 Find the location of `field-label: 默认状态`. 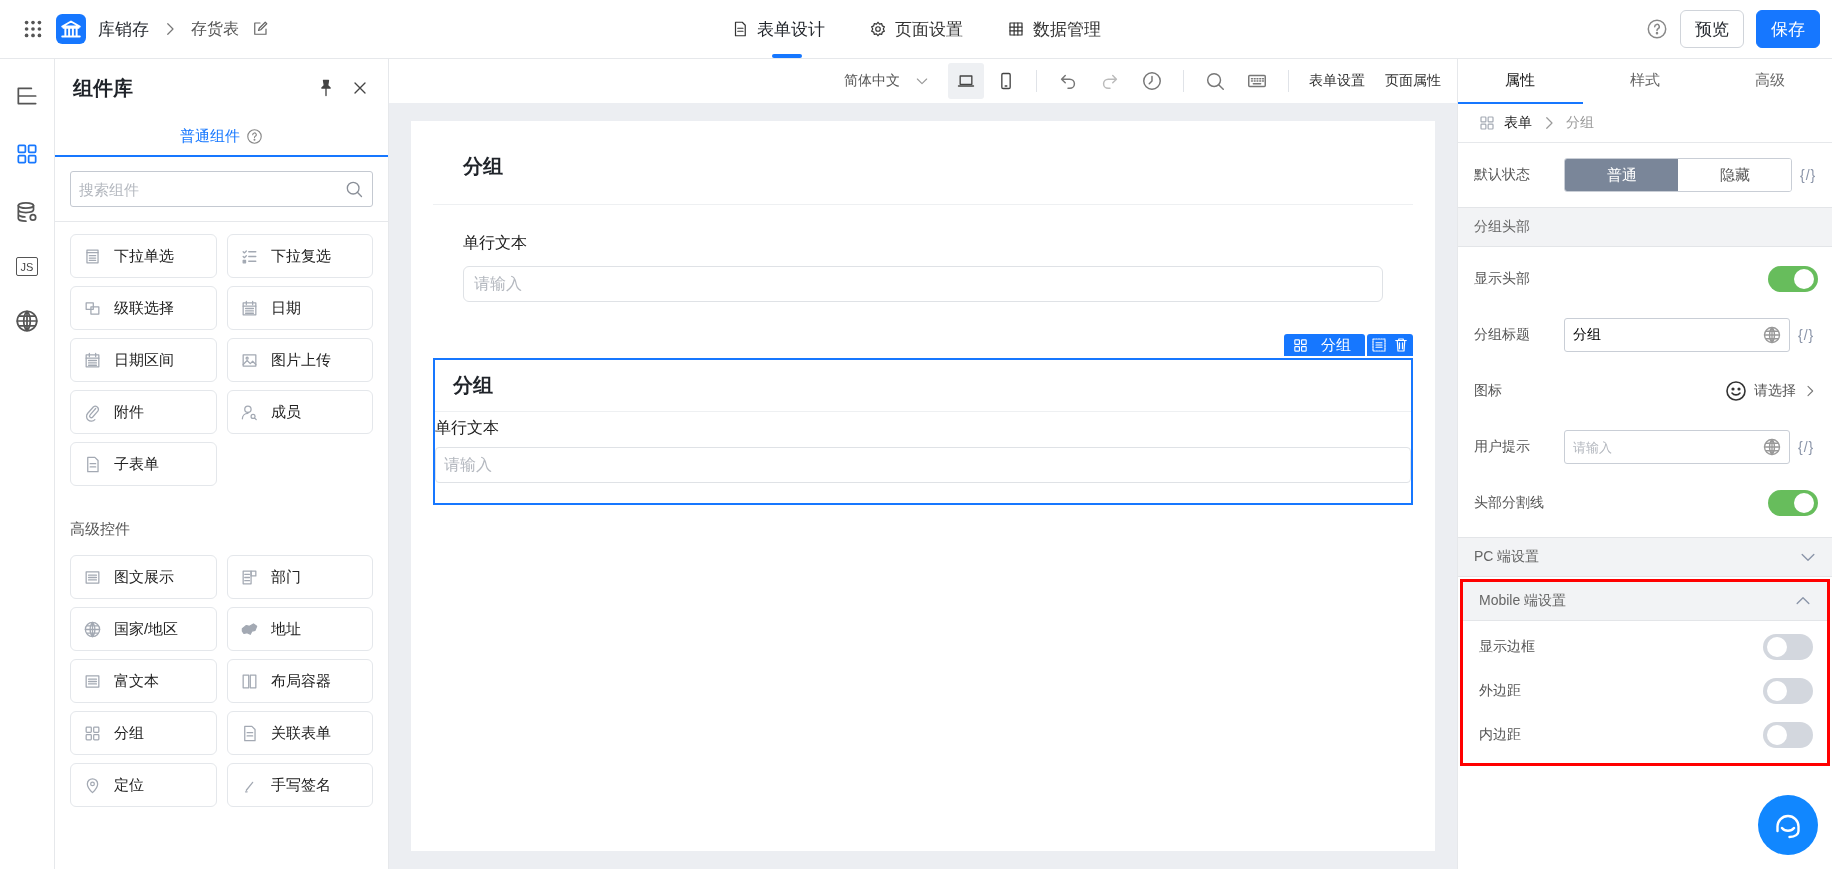

field-label: 默认状态 is located at coordinates (1502, 175).